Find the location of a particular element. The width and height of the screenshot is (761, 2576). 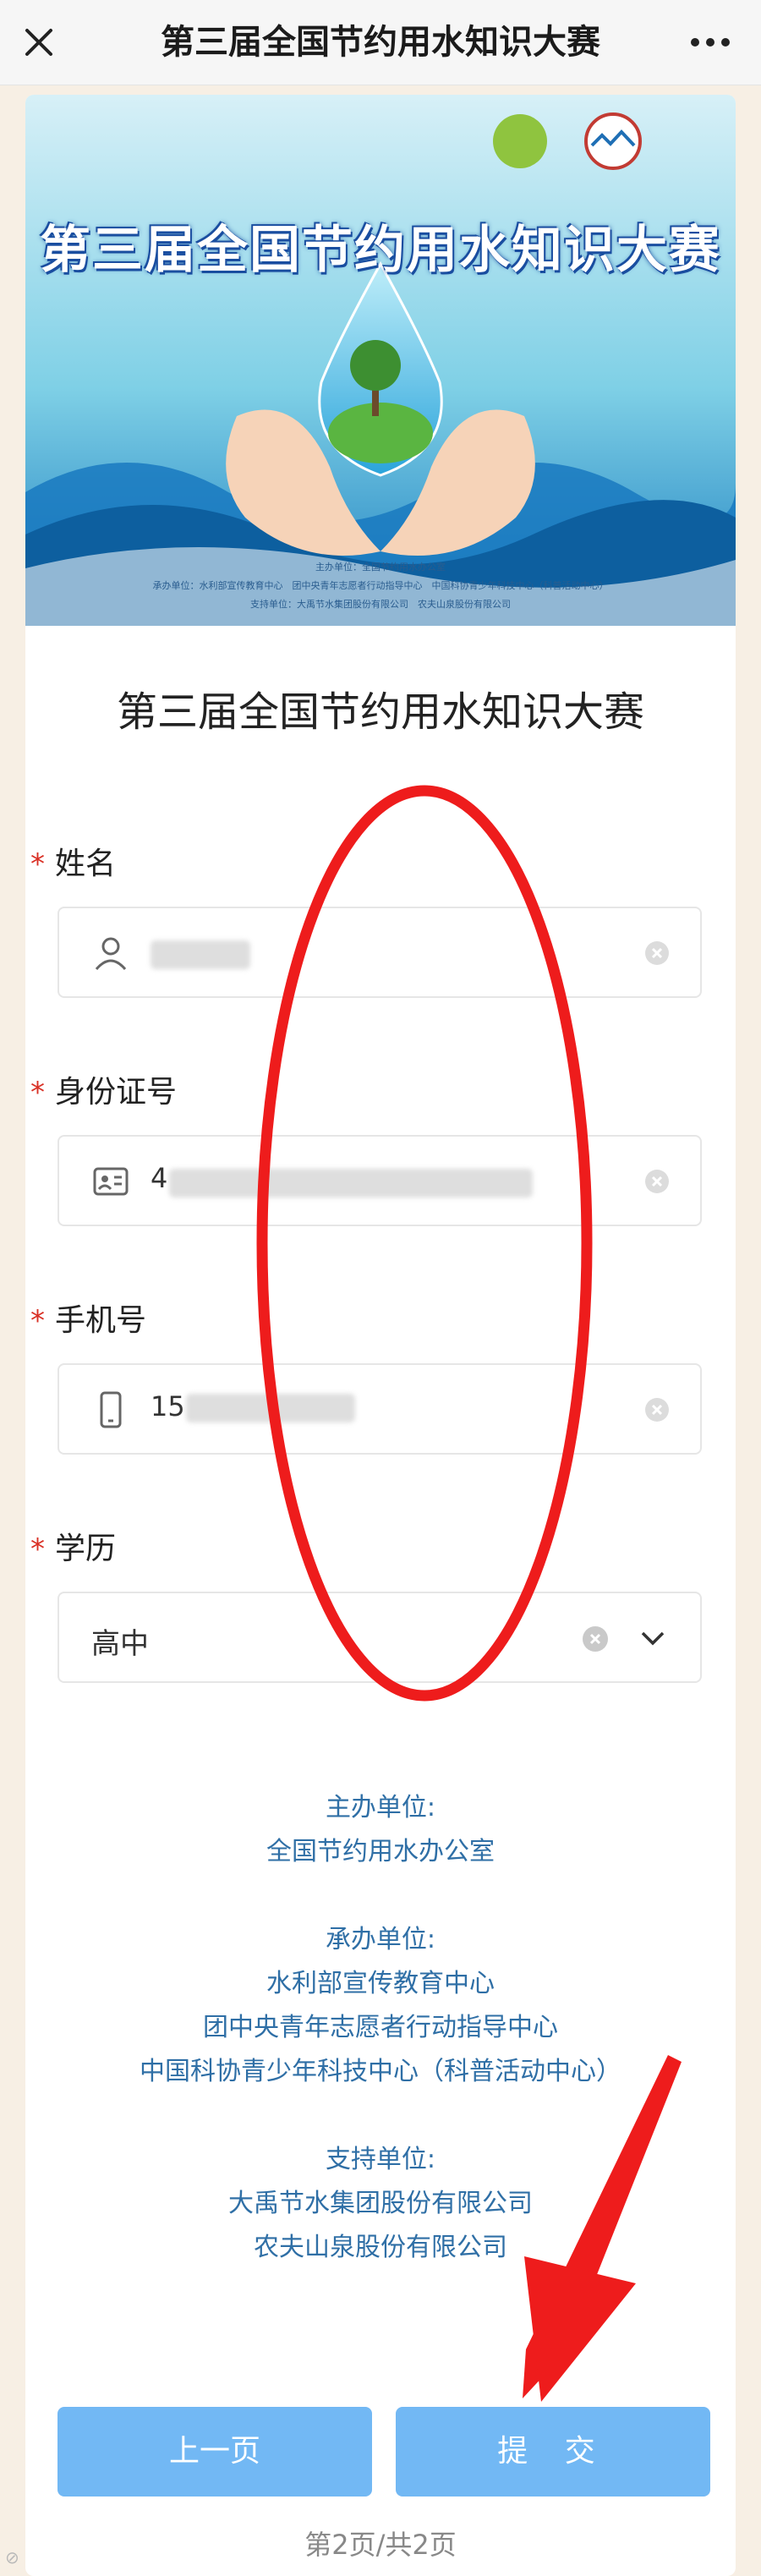

phone-icon is located at coordinates (111, 1409).